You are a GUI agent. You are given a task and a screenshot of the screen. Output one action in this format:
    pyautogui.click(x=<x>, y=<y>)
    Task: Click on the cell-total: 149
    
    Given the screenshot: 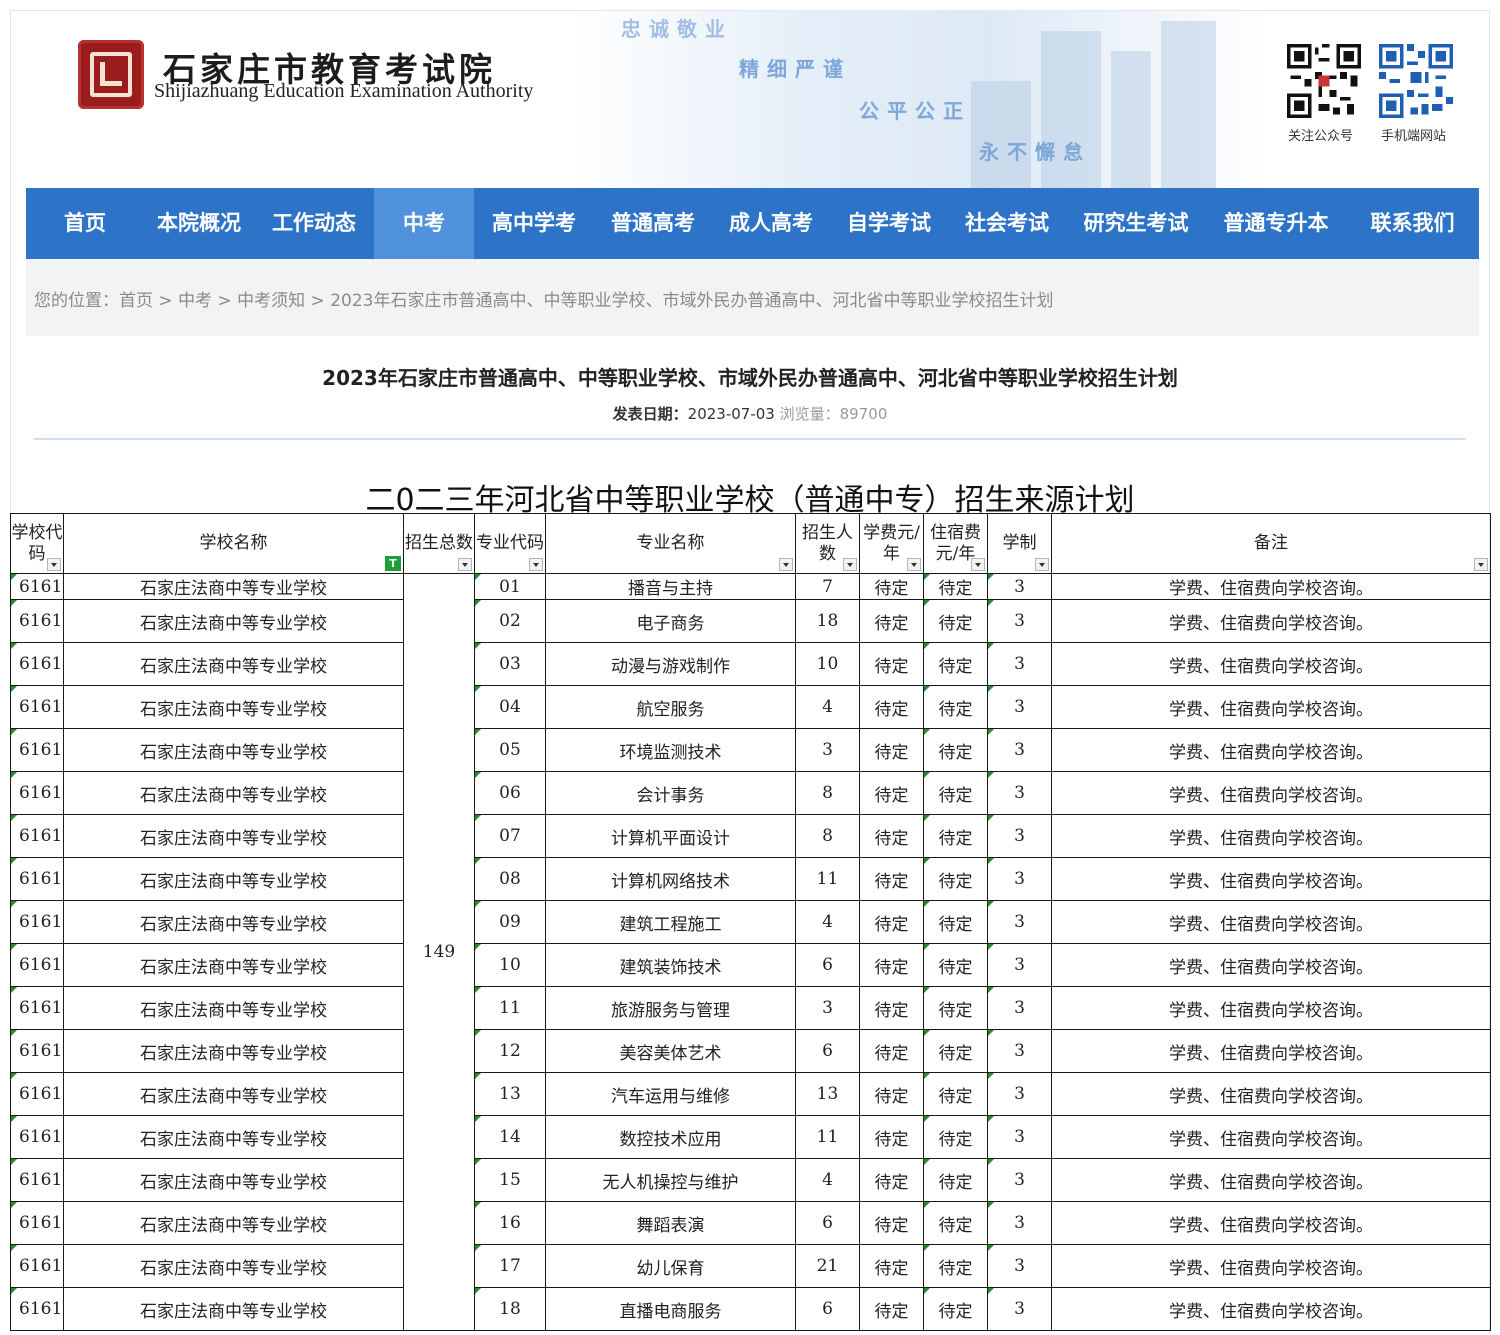 What is the action you would take?
    pyautogui.click(x=439, y=952)
    